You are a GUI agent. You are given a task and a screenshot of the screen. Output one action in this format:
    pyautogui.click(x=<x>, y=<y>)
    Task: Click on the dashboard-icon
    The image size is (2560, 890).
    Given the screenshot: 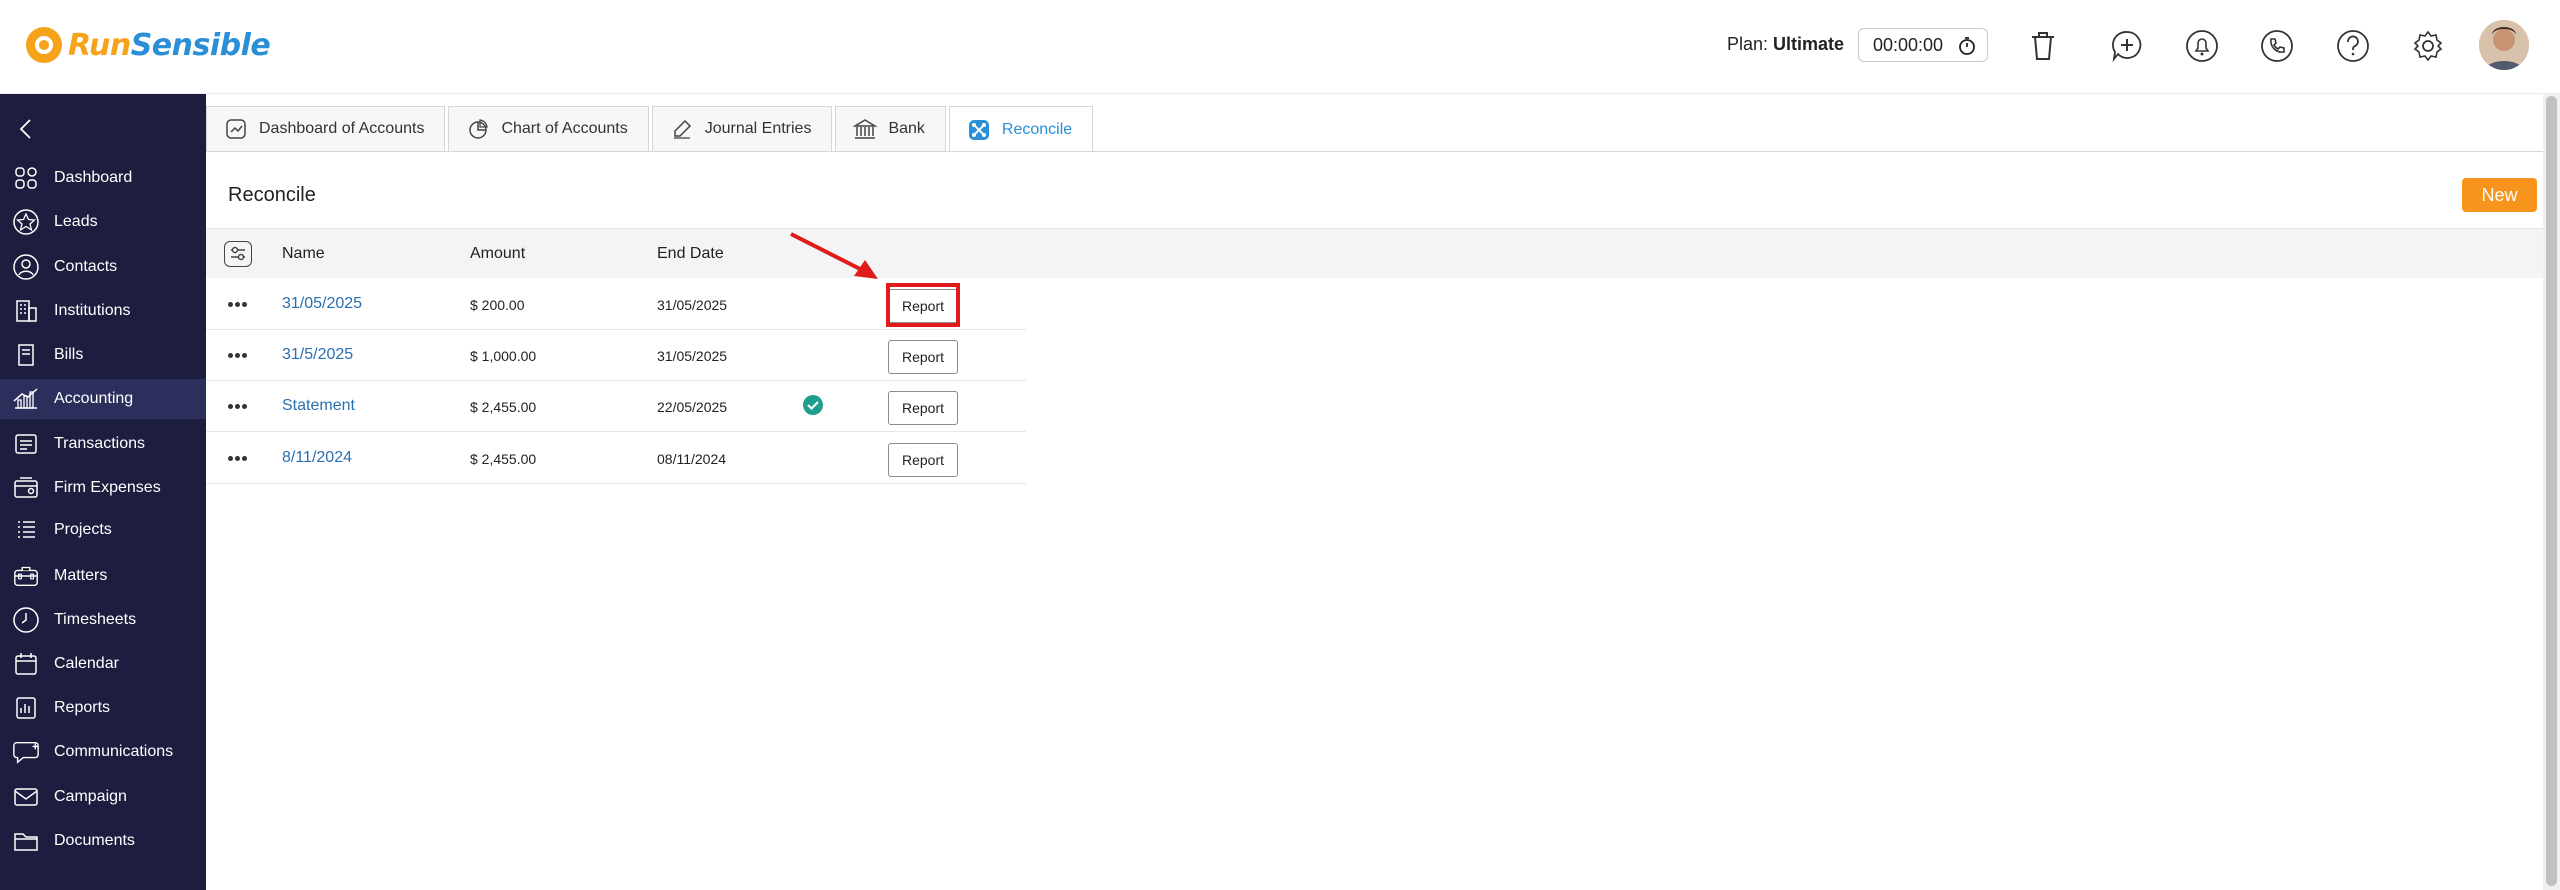 What is the action you would take?
    pyautogui.click(x=26, y=178)
    